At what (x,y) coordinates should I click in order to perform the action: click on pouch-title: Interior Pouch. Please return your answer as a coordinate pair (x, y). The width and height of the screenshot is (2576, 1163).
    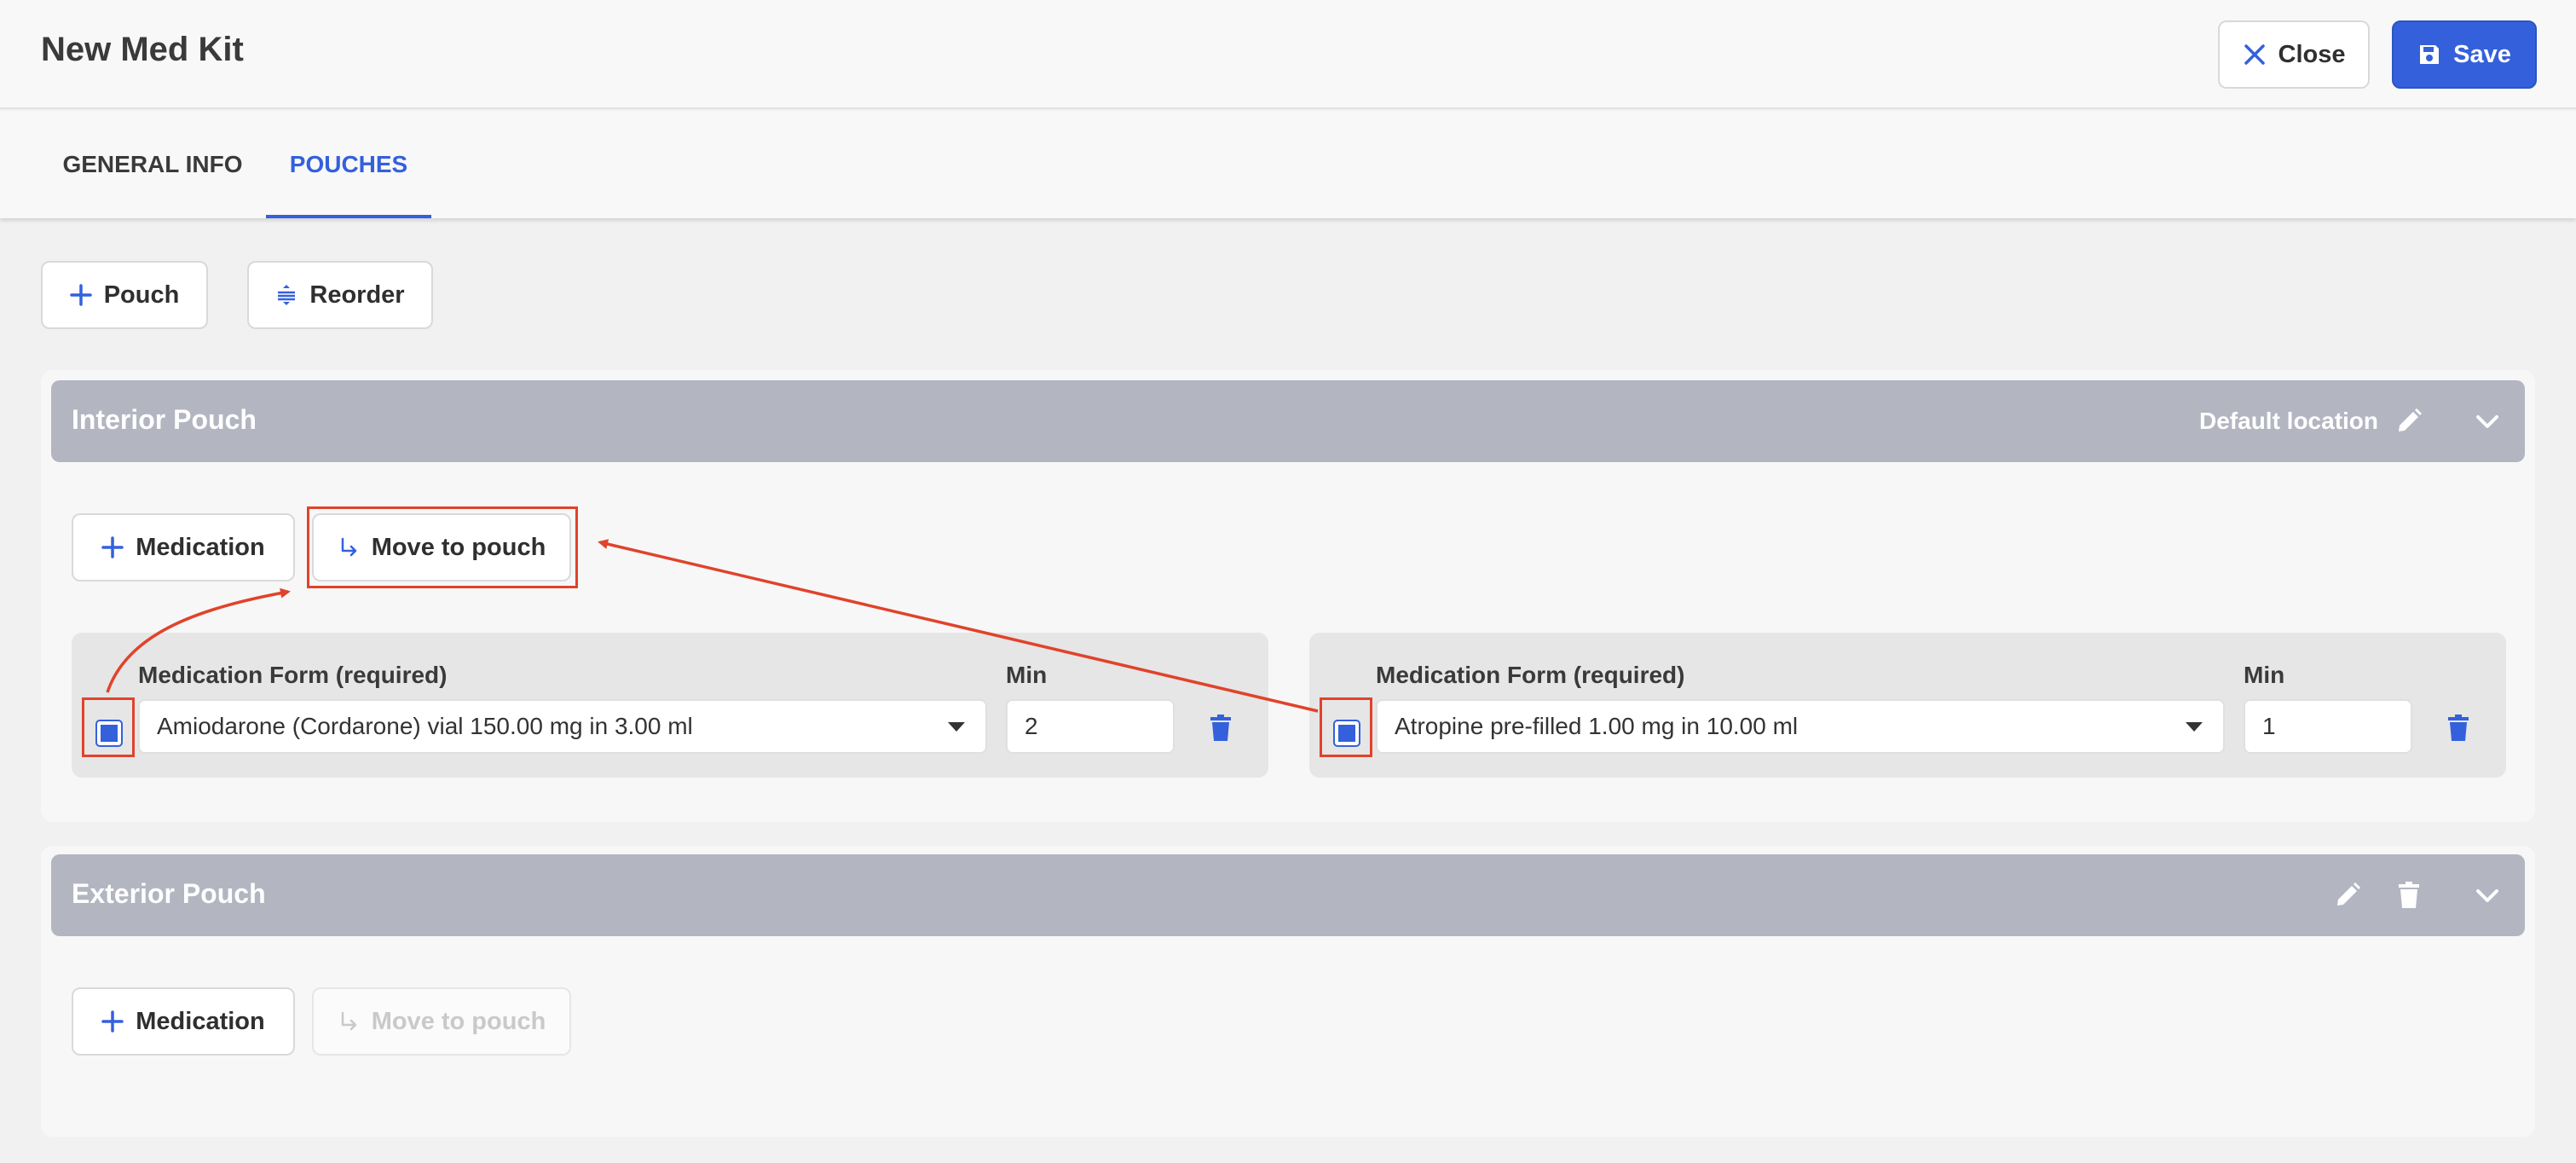
    Looking at the image, I should click on (164, 419).